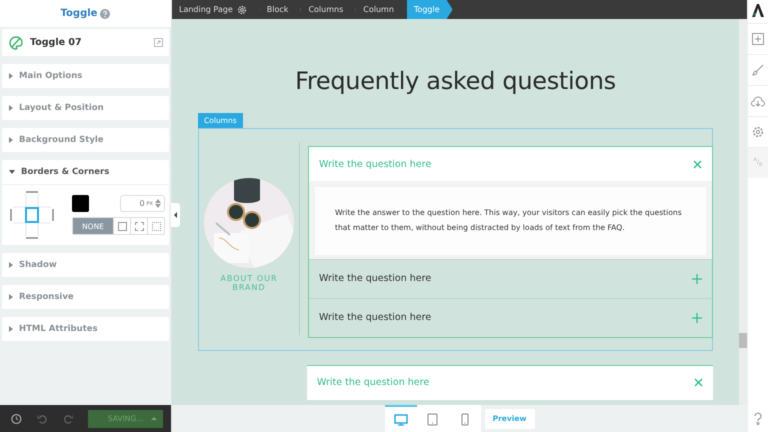 This screenshot has height=432, width=768. I want to click on section-header: HTML Attributes, so click(85, 329).